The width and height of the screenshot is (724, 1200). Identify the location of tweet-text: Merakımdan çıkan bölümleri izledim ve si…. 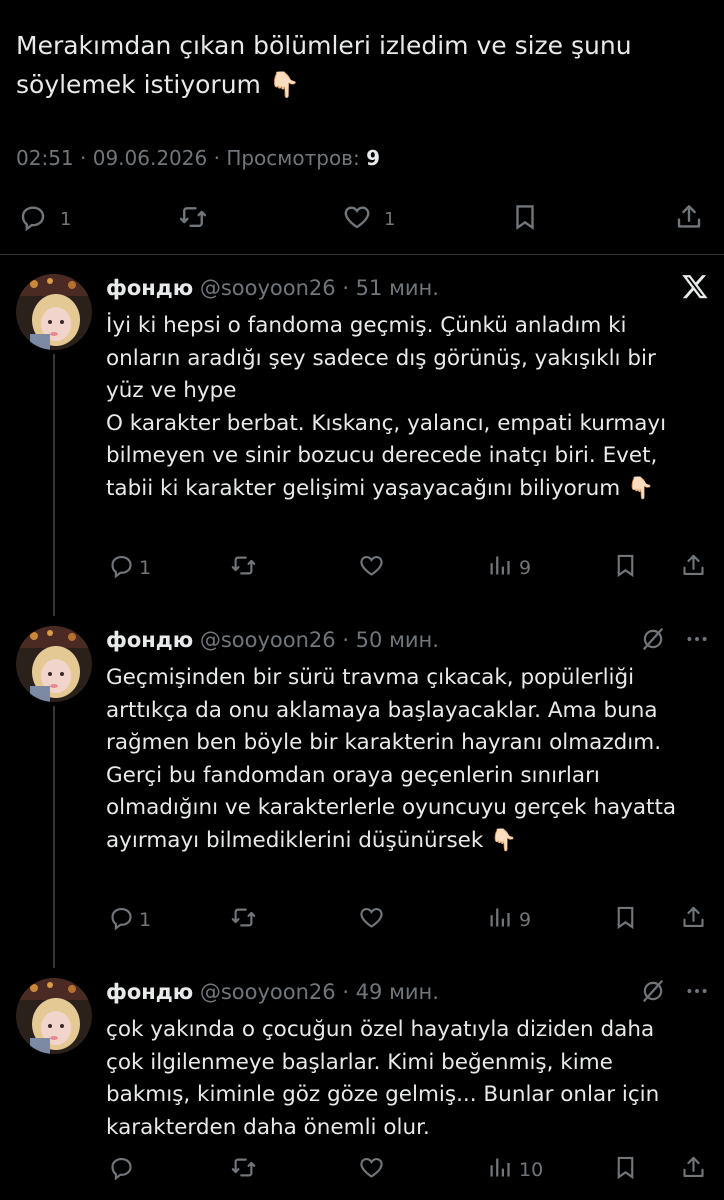
(324, 65).